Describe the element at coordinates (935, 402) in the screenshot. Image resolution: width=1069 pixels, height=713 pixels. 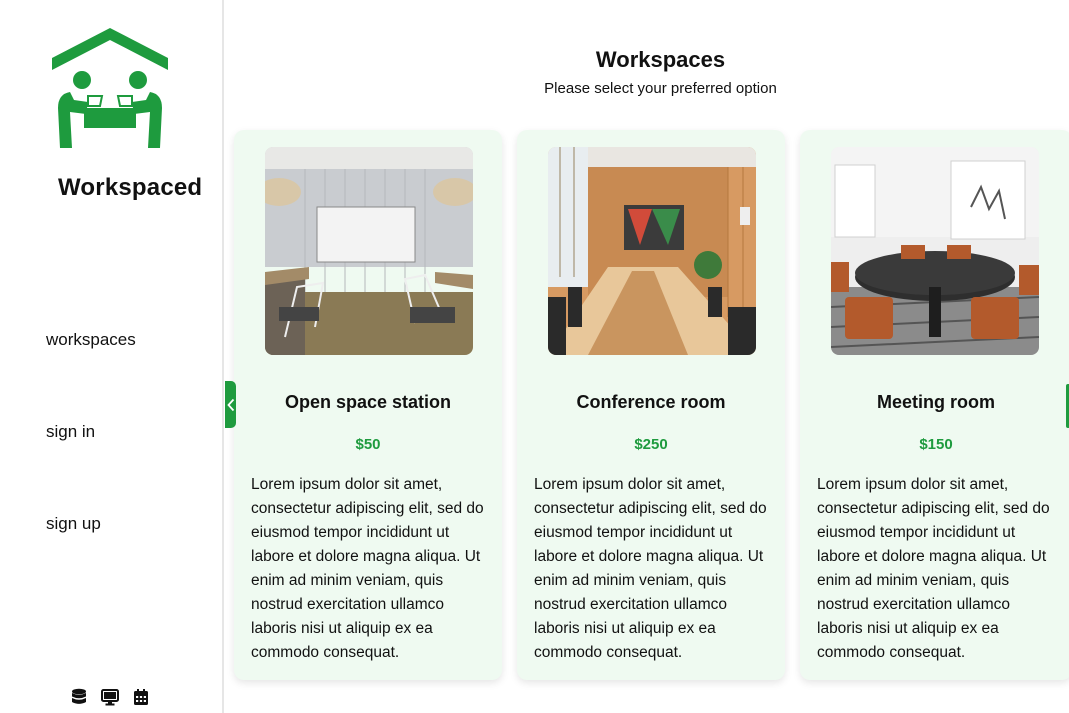
I see `card-title: Meeting room` at that location.